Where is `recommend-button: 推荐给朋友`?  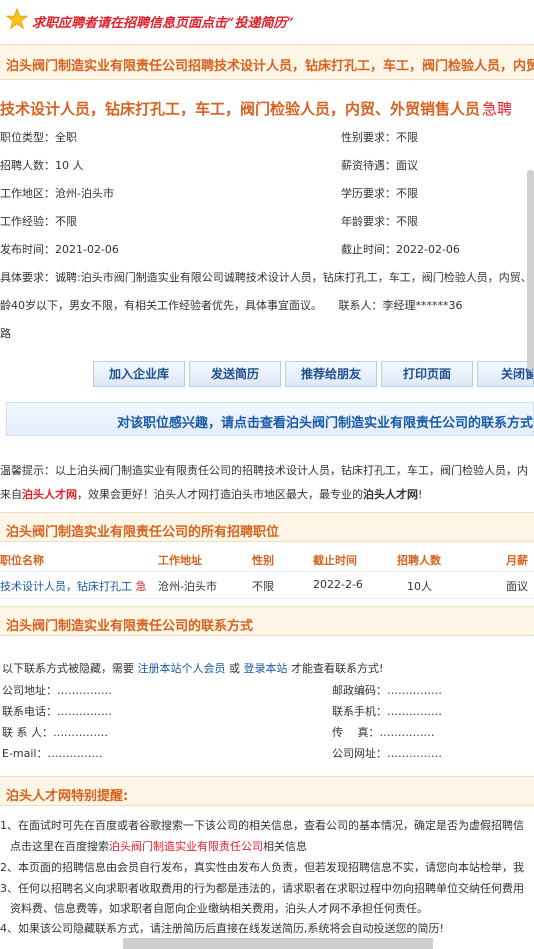 recommend-button: 推荐给朋友 is located at coordinates (331, 374).